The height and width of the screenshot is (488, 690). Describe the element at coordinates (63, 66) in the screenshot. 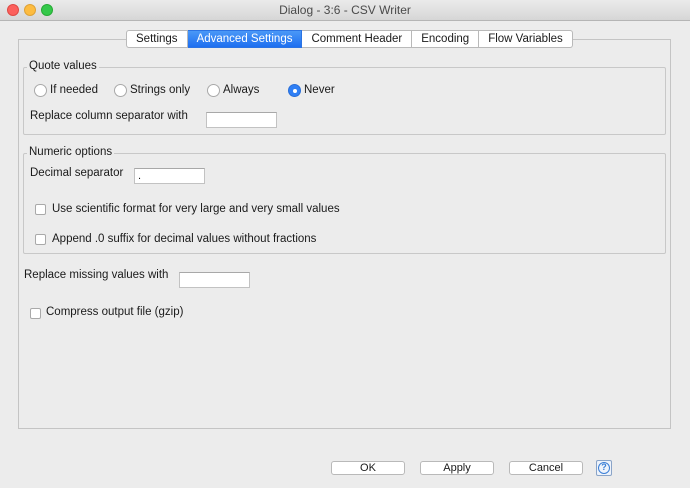

I see `quote-values-legend: Quote values` at that location.